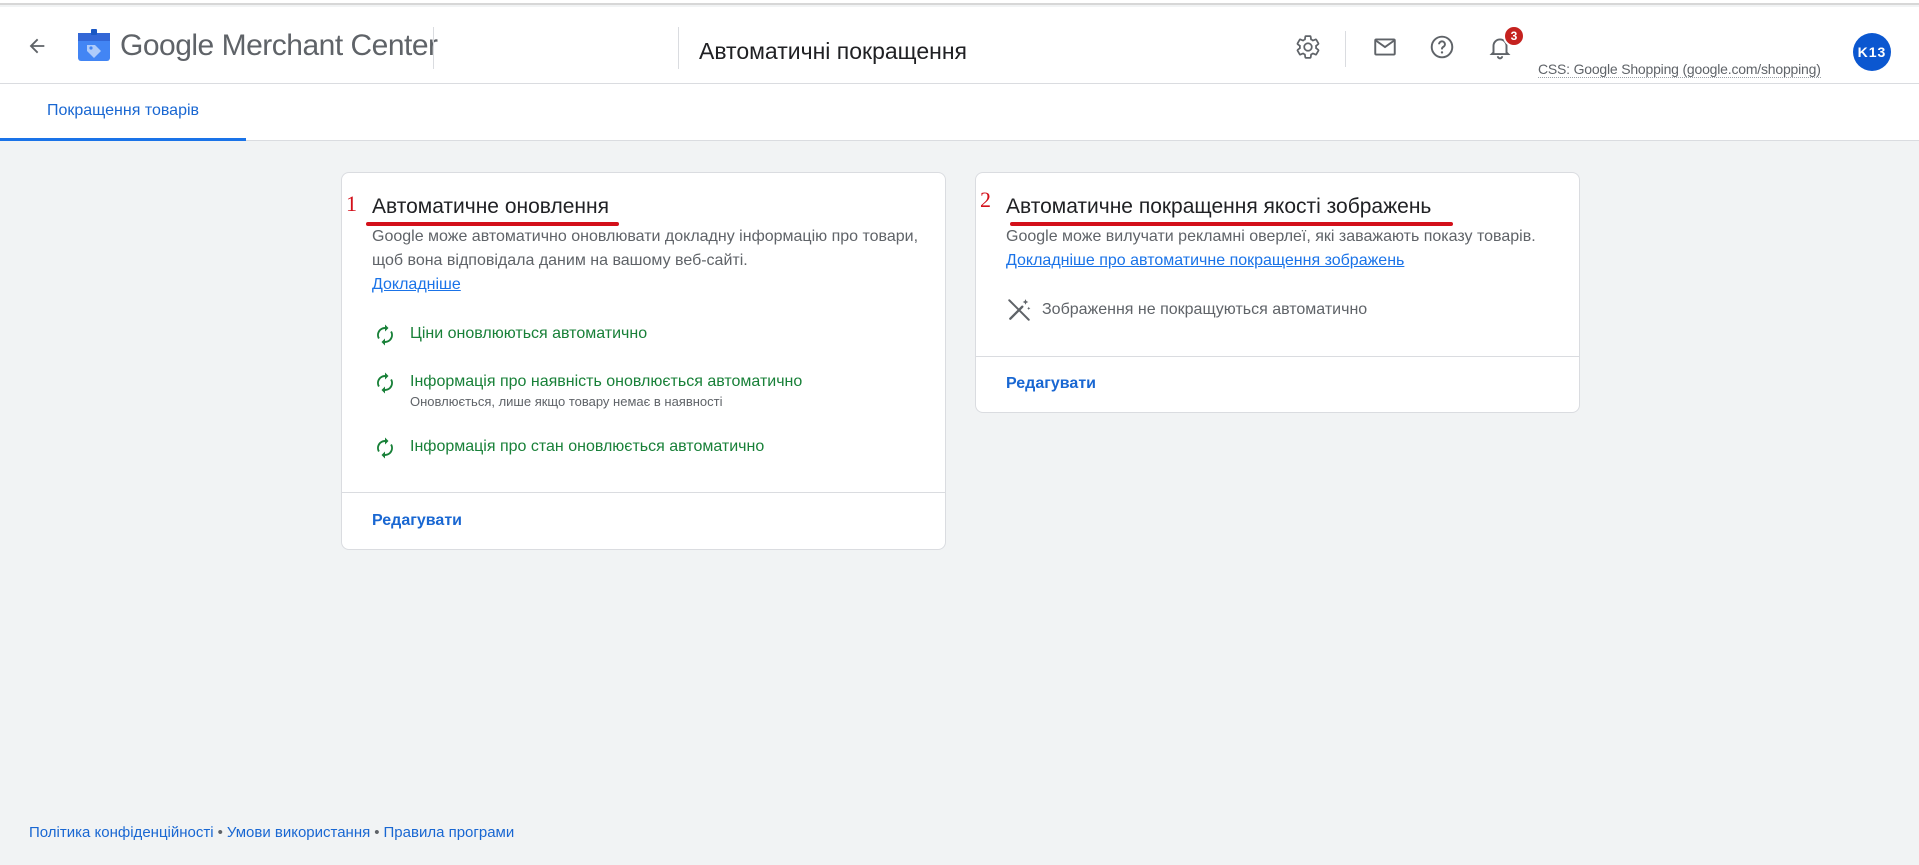  I want to click on settings-gear-icon, so click(1308, 47).